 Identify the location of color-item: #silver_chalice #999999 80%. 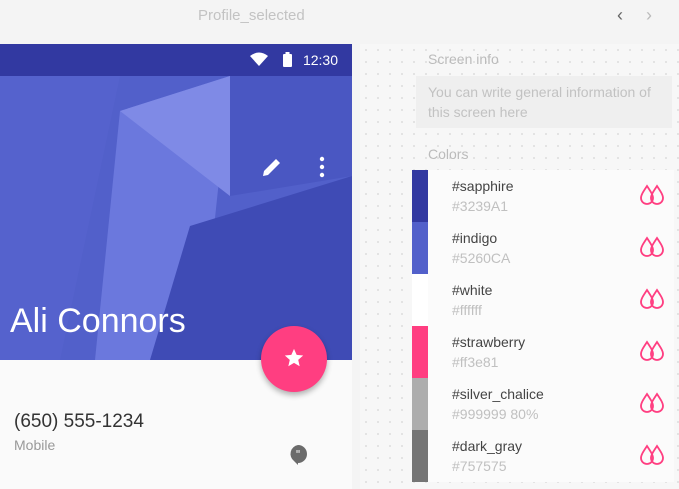
(543, 404).